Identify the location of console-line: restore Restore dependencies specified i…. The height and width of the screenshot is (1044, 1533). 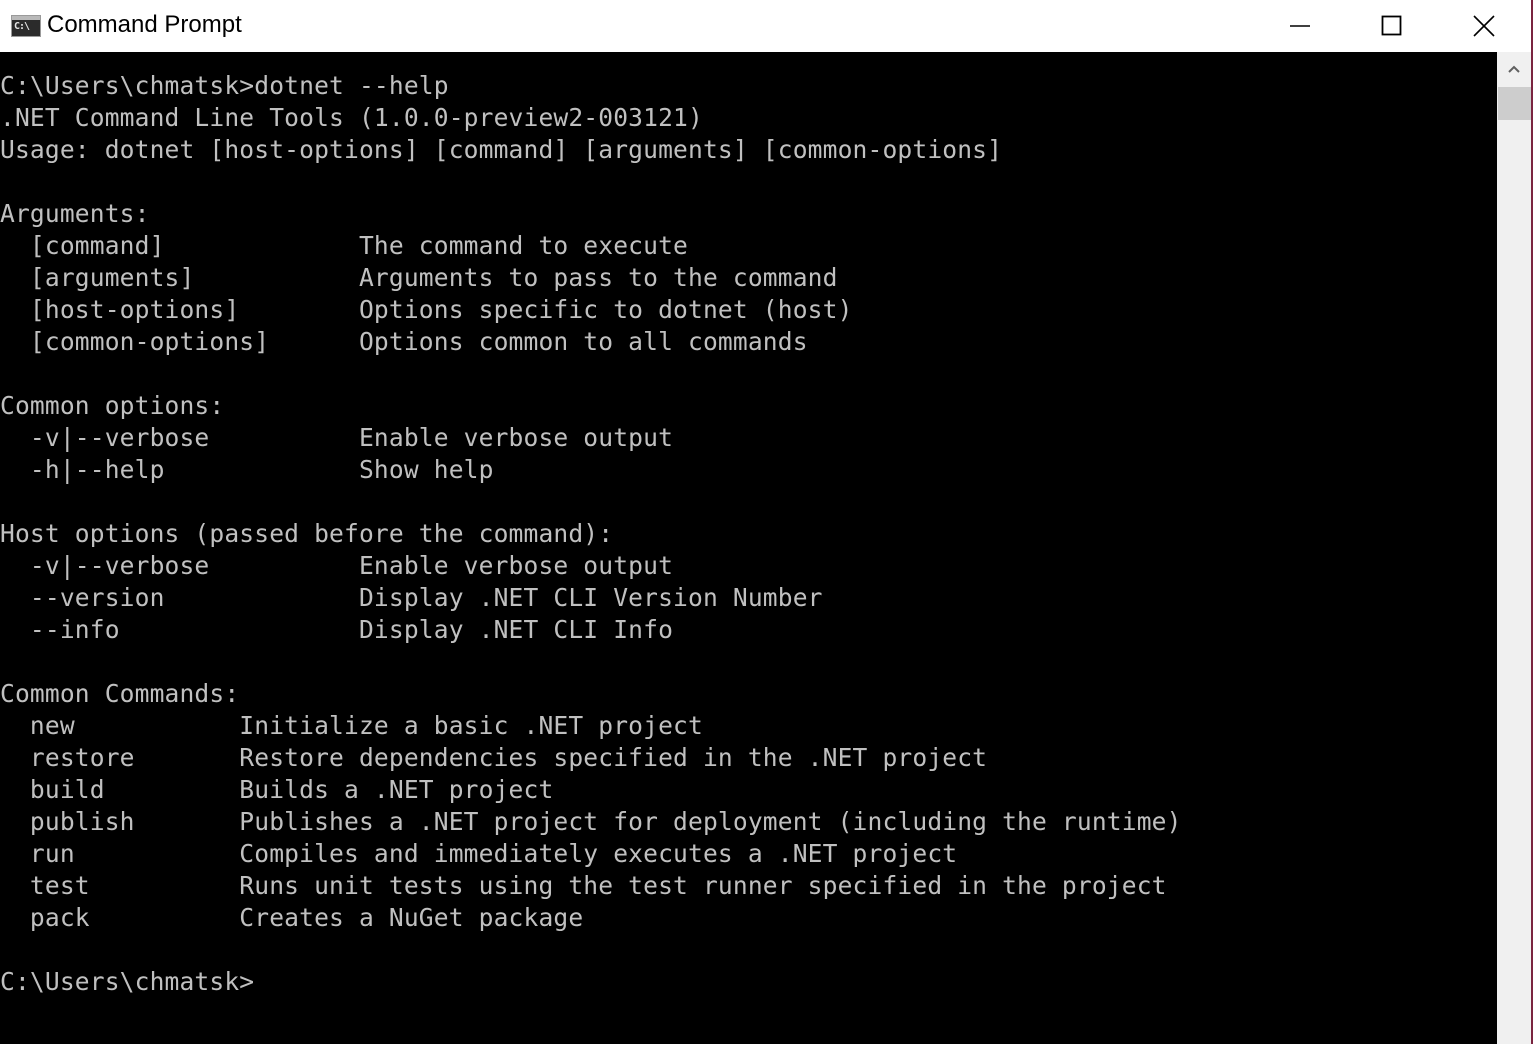
(494, 757).